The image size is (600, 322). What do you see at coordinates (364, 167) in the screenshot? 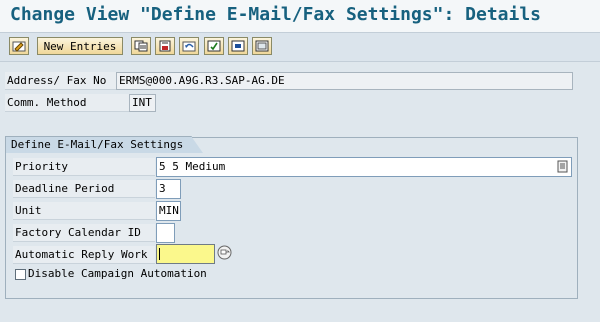
I see `priority-dropdown: 5 5 Medium` at bounding box center [364, 167].